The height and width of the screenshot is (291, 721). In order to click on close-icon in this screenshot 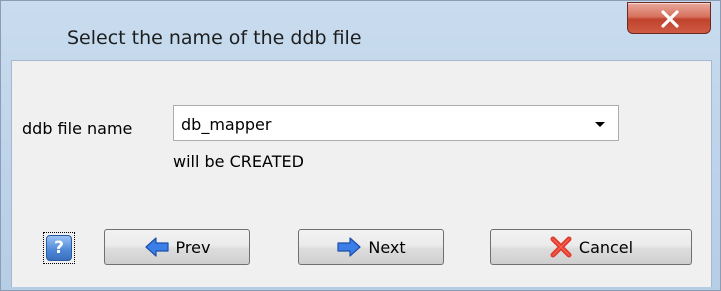, I will do `click(670, 19)`.